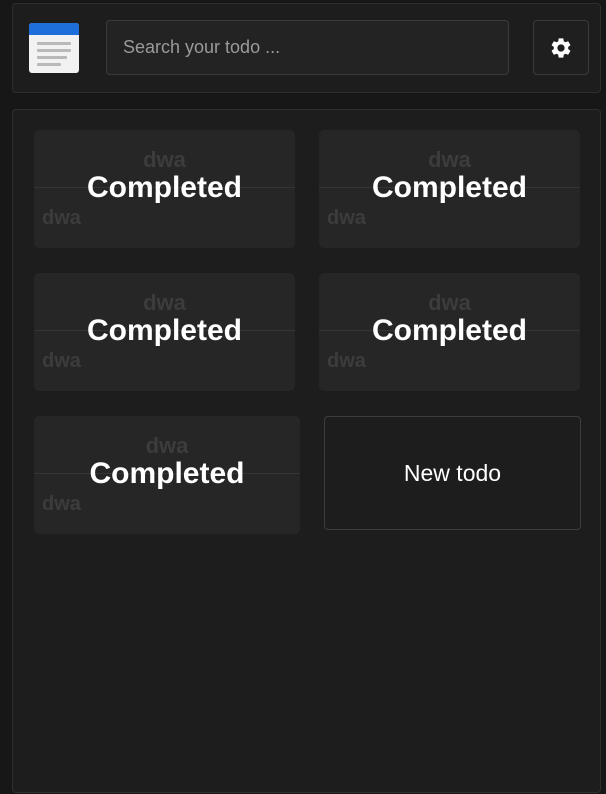  I want to click on search-input, so click(307, 47).